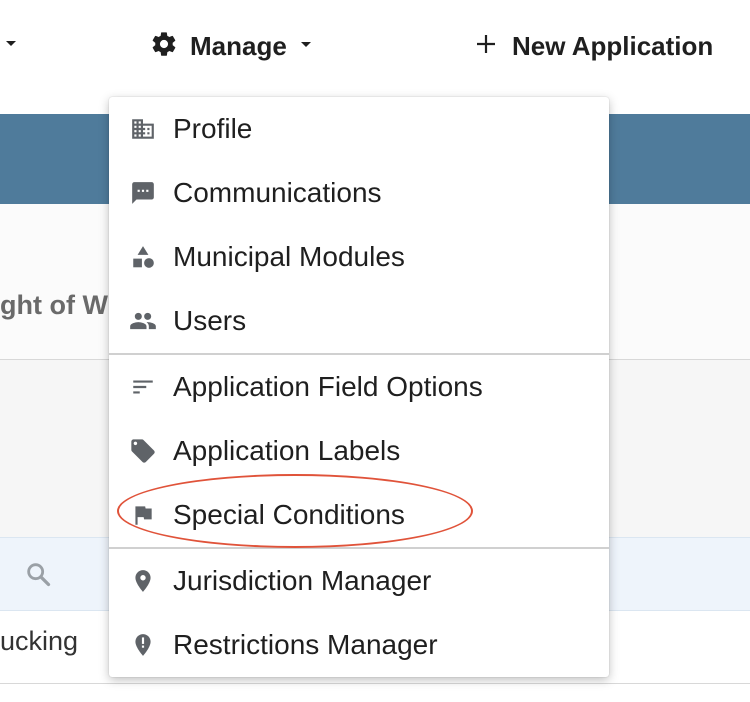  What do you see at coordinates (305, 644) in the screenshot?
I see `menu-item-label: Restrictions Manager` at bounding box center [305, 644].